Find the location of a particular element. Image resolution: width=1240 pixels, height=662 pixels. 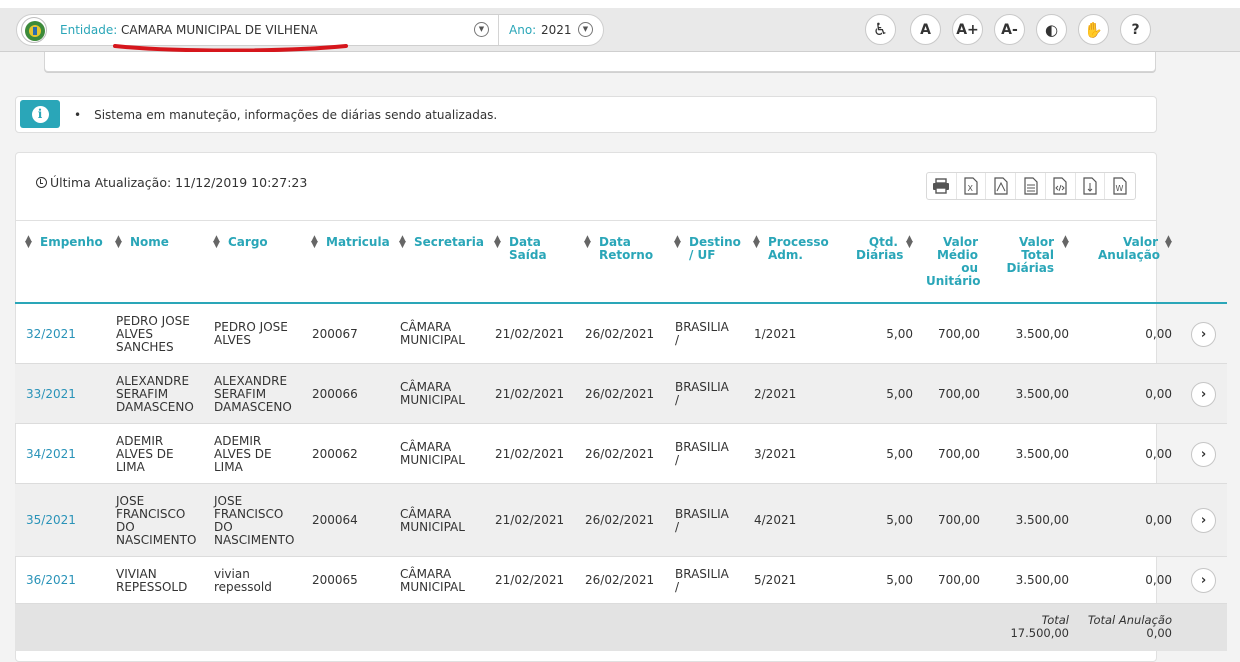

csv-icon is located at coordinates (1091, 186).